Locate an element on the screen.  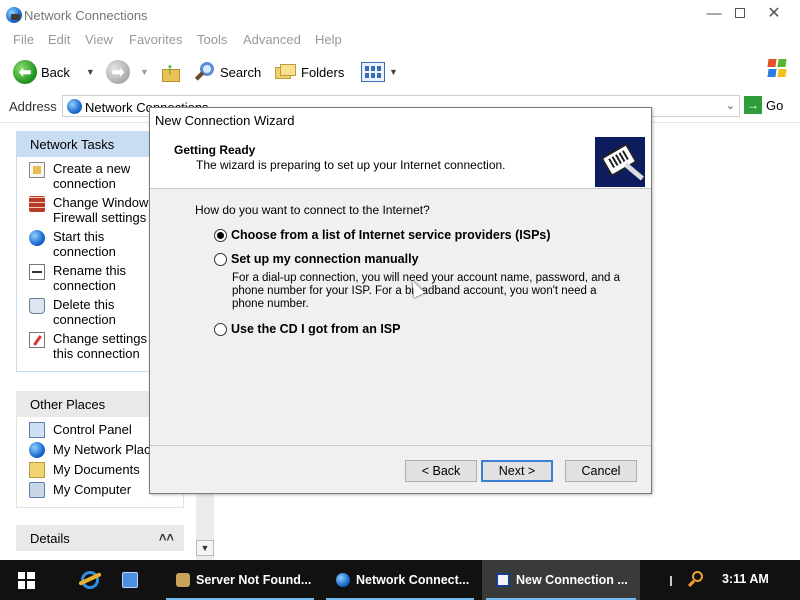
search-icon is located at coordinates (205, 72).